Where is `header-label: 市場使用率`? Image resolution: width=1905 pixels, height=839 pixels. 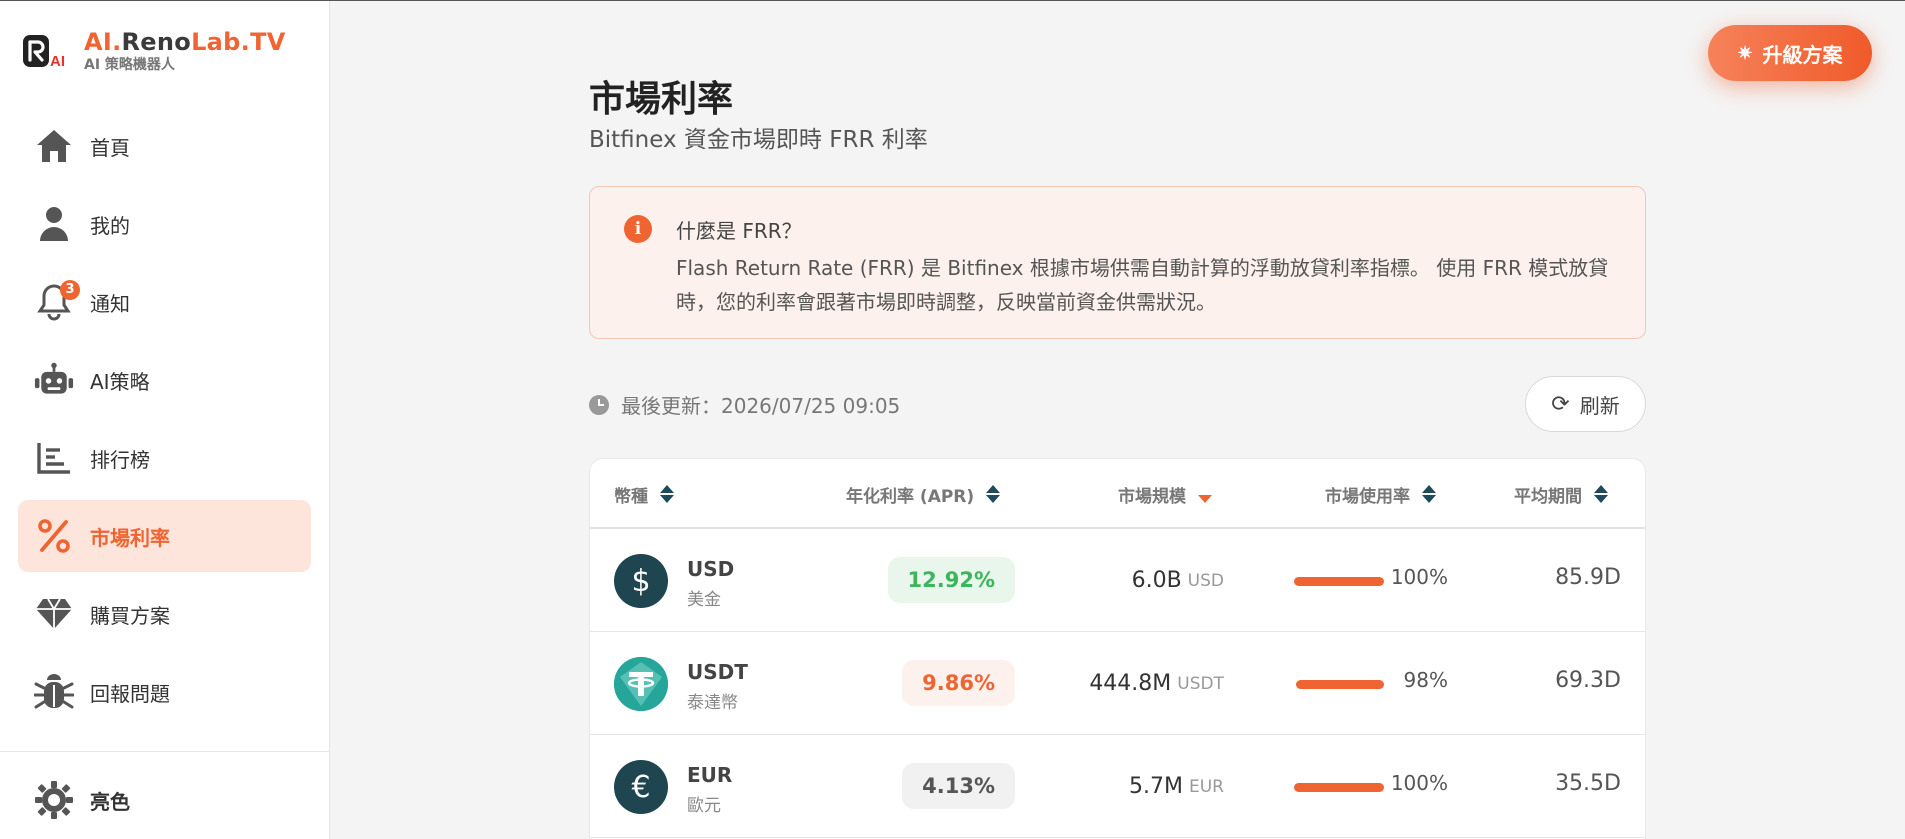 header-label: 市場使用率 is located at coordinates (1367, 496).